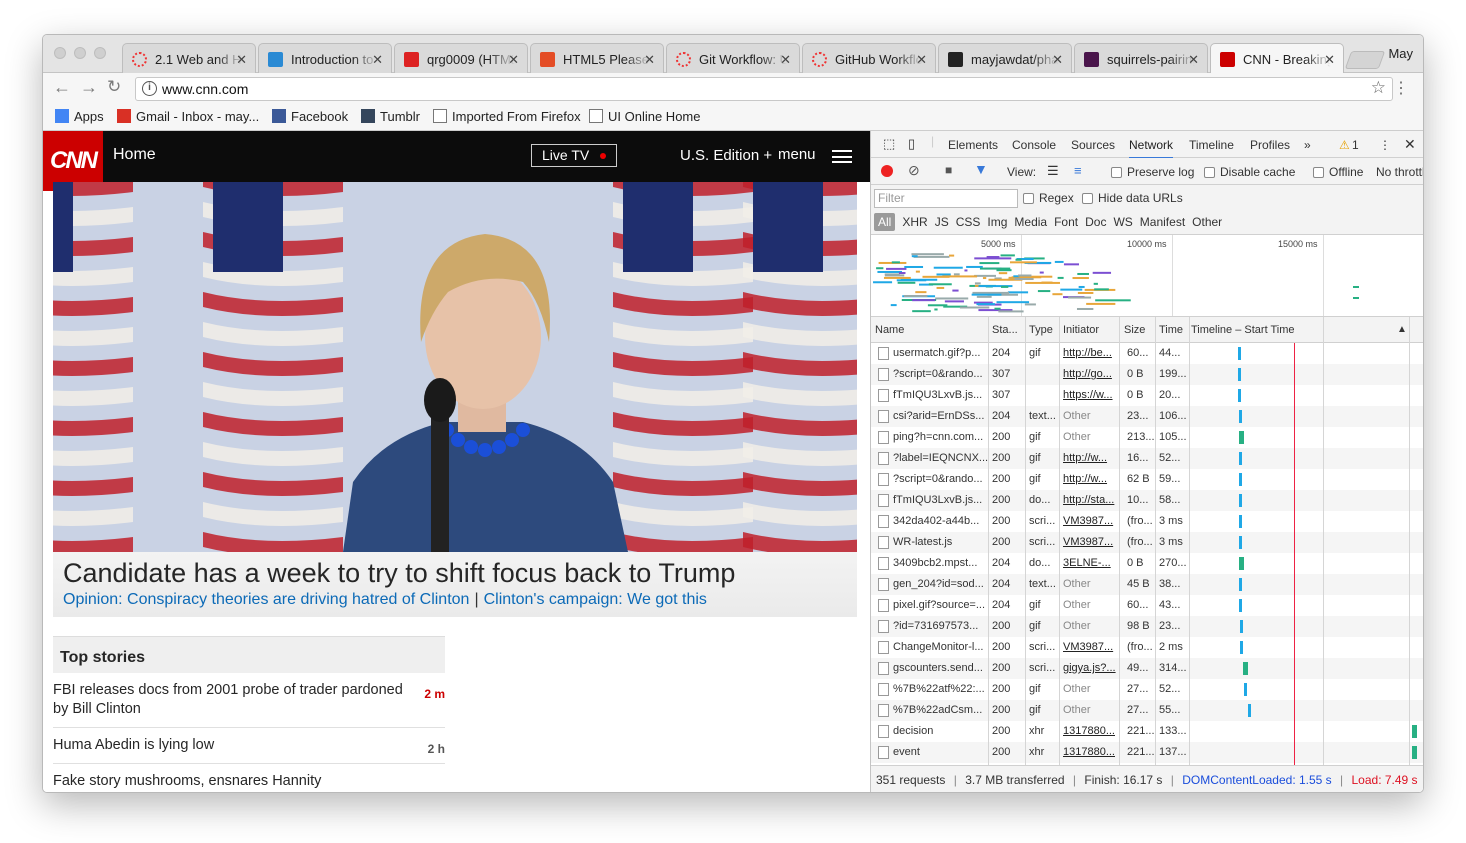  What do you see at coordinates (1053, 171) in the screenshot?
I see `list-view-icon: ☰` at bounding box center [1053, 171].